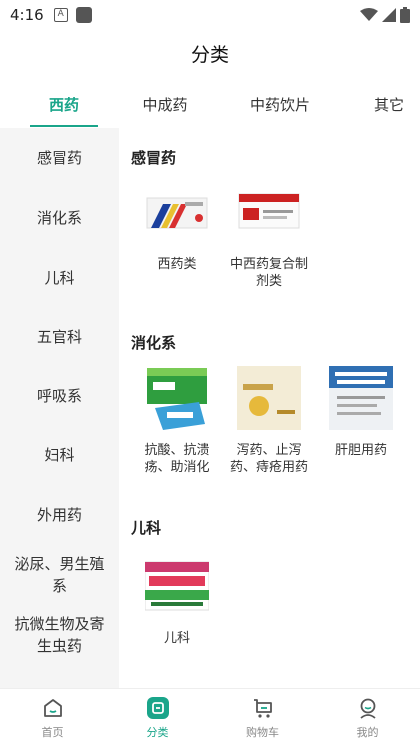 The width and height of the screenshot is (420, 746). I want to click on category-icon, so click(158, 708).